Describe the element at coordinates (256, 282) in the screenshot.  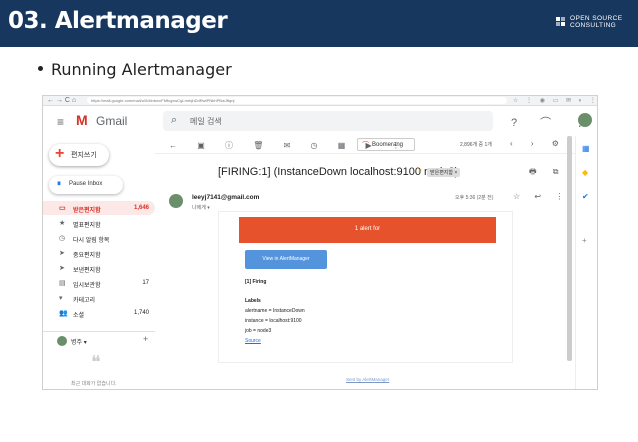
I see `firing-heading: [1] Firing` at that location.